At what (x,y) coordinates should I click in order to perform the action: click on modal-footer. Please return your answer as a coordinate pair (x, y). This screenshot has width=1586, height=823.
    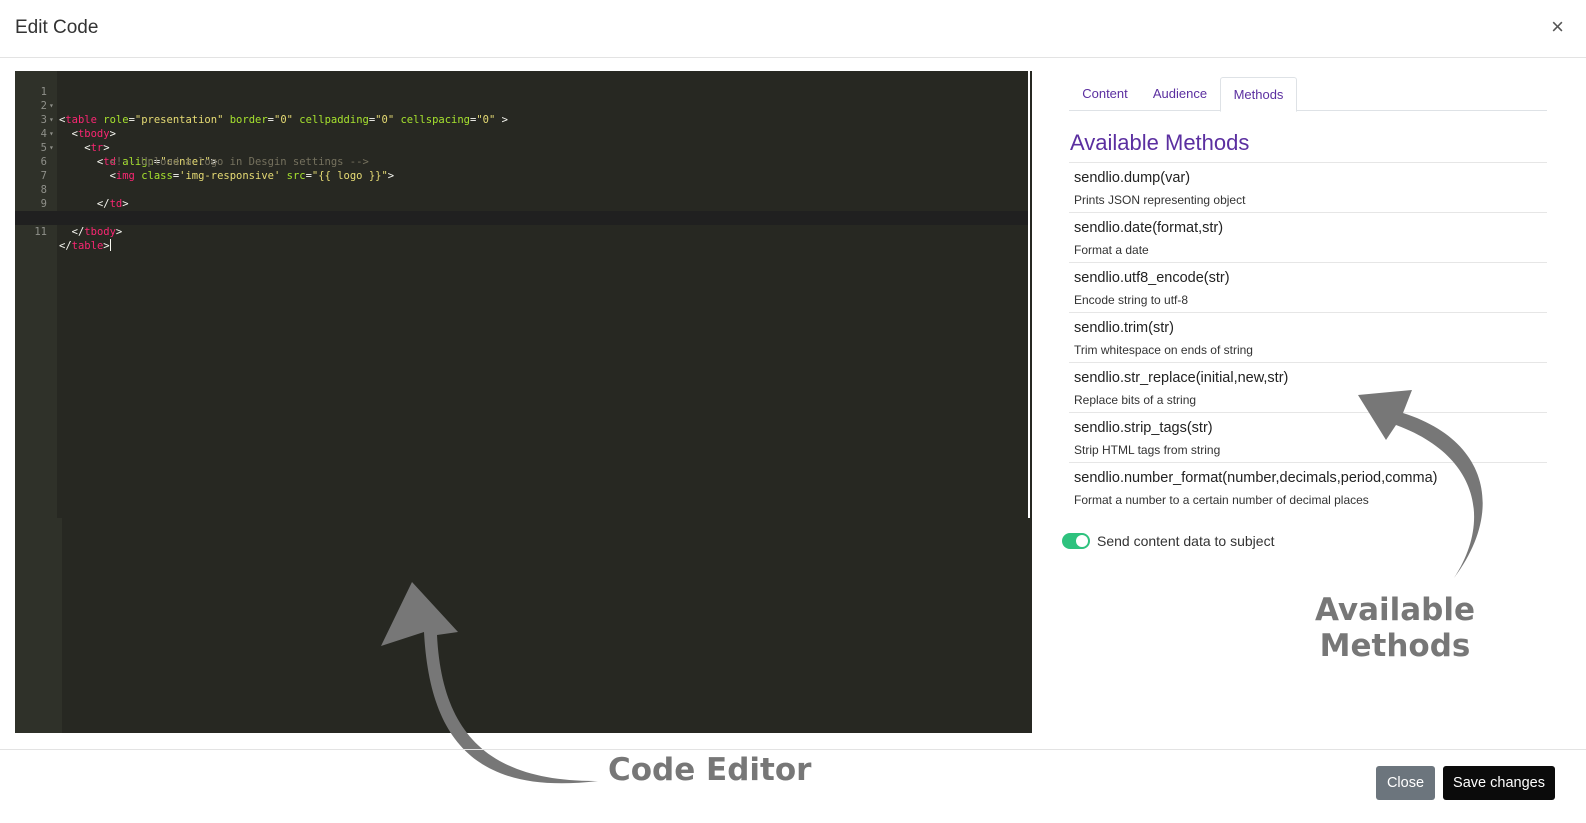
    Looking at the image, I should click on (793, 786).